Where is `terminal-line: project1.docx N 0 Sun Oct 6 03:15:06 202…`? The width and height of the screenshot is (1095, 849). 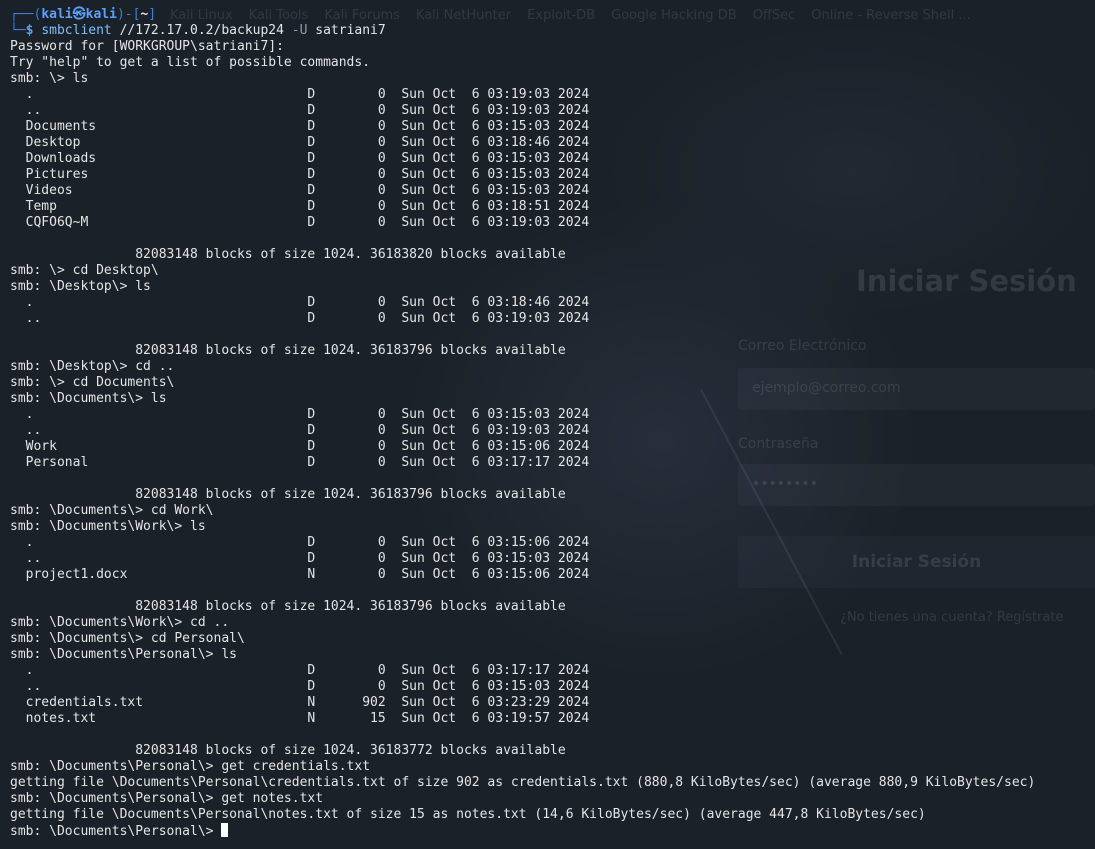 terminal-line: project1.docx N 0 Sun Oct 6 03:15:06 202… is located at coordinates (300, 574).